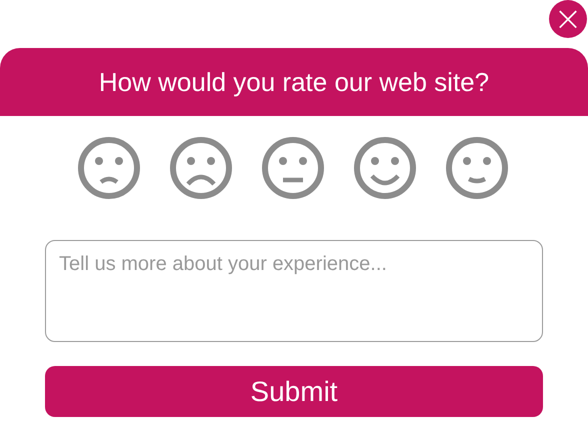  I want to click on close-button: ×, so click(568, 19).